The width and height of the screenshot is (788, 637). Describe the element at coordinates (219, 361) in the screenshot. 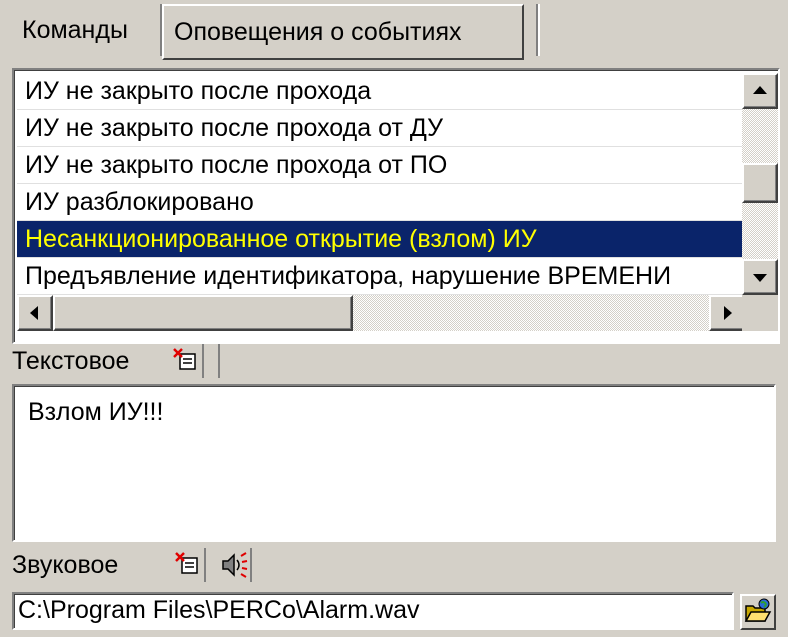

I see `toolbar-divider` at that location.